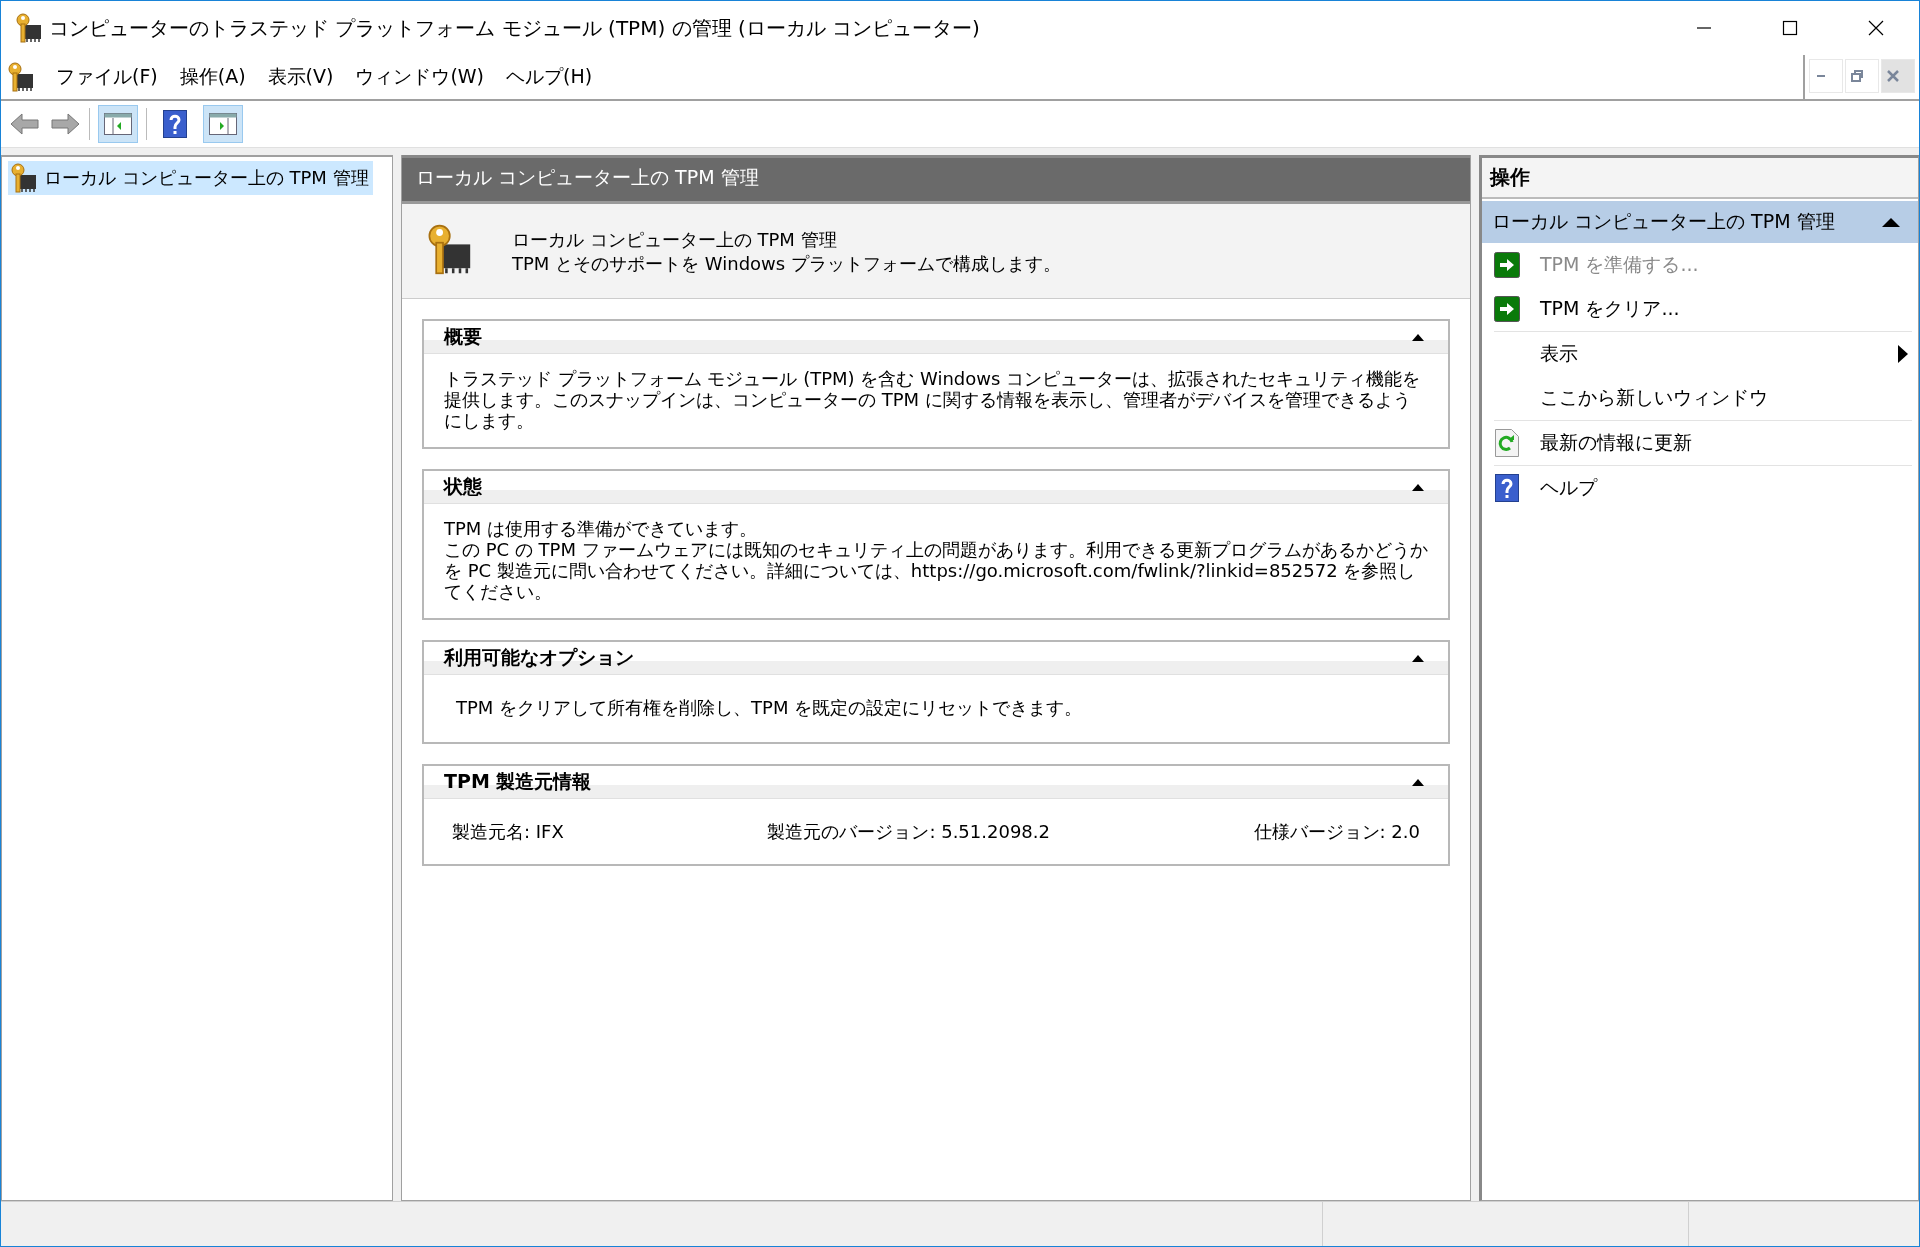 This screenshot has width=1920, height=1247. I want to click on child-restore-button, so click(1862, 76).